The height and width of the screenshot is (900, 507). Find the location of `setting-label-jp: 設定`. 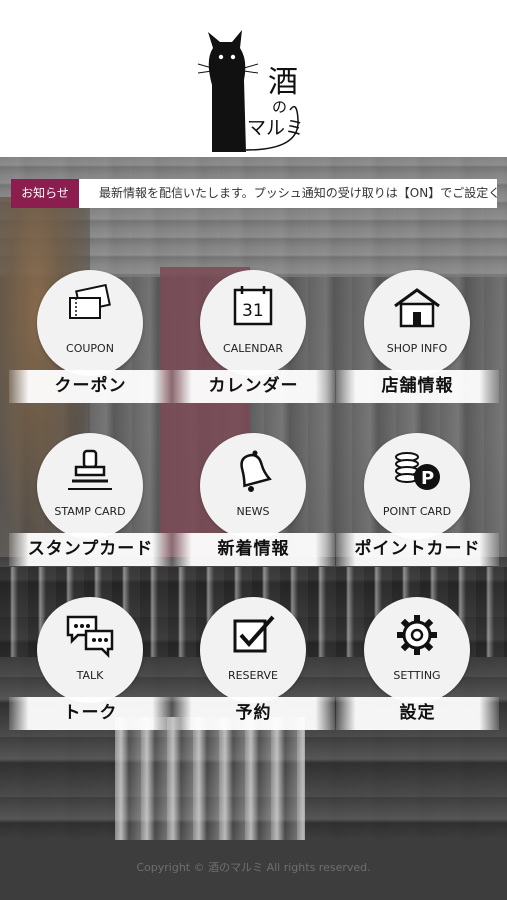

setting-label-jp: 設定 is located at coordinates (417, 713).